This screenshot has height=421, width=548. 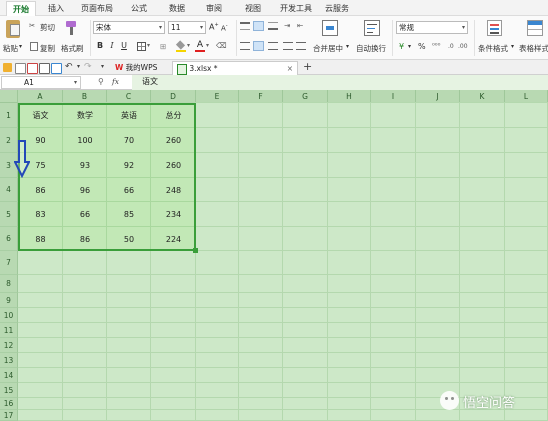 I want to click on new-file-icon, so click(x=20, y=68).